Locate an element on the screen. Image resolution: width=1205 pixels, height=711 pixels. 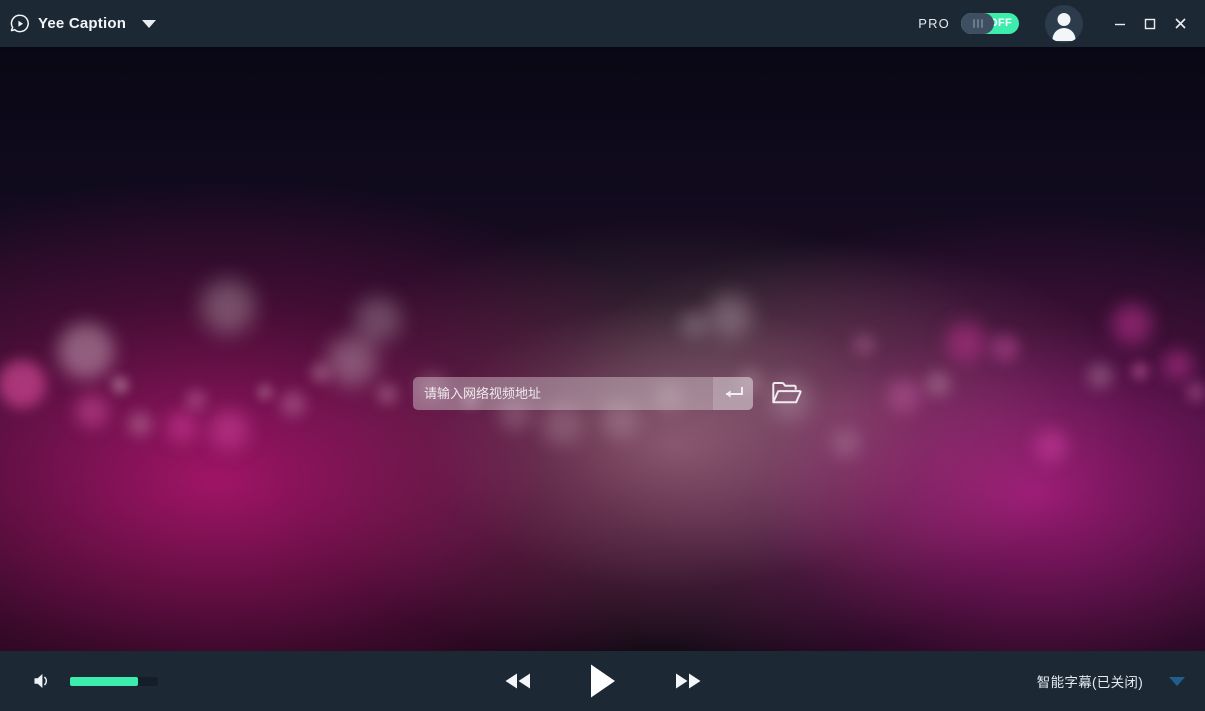
url-entry-row is located at coordinates (608, 393).